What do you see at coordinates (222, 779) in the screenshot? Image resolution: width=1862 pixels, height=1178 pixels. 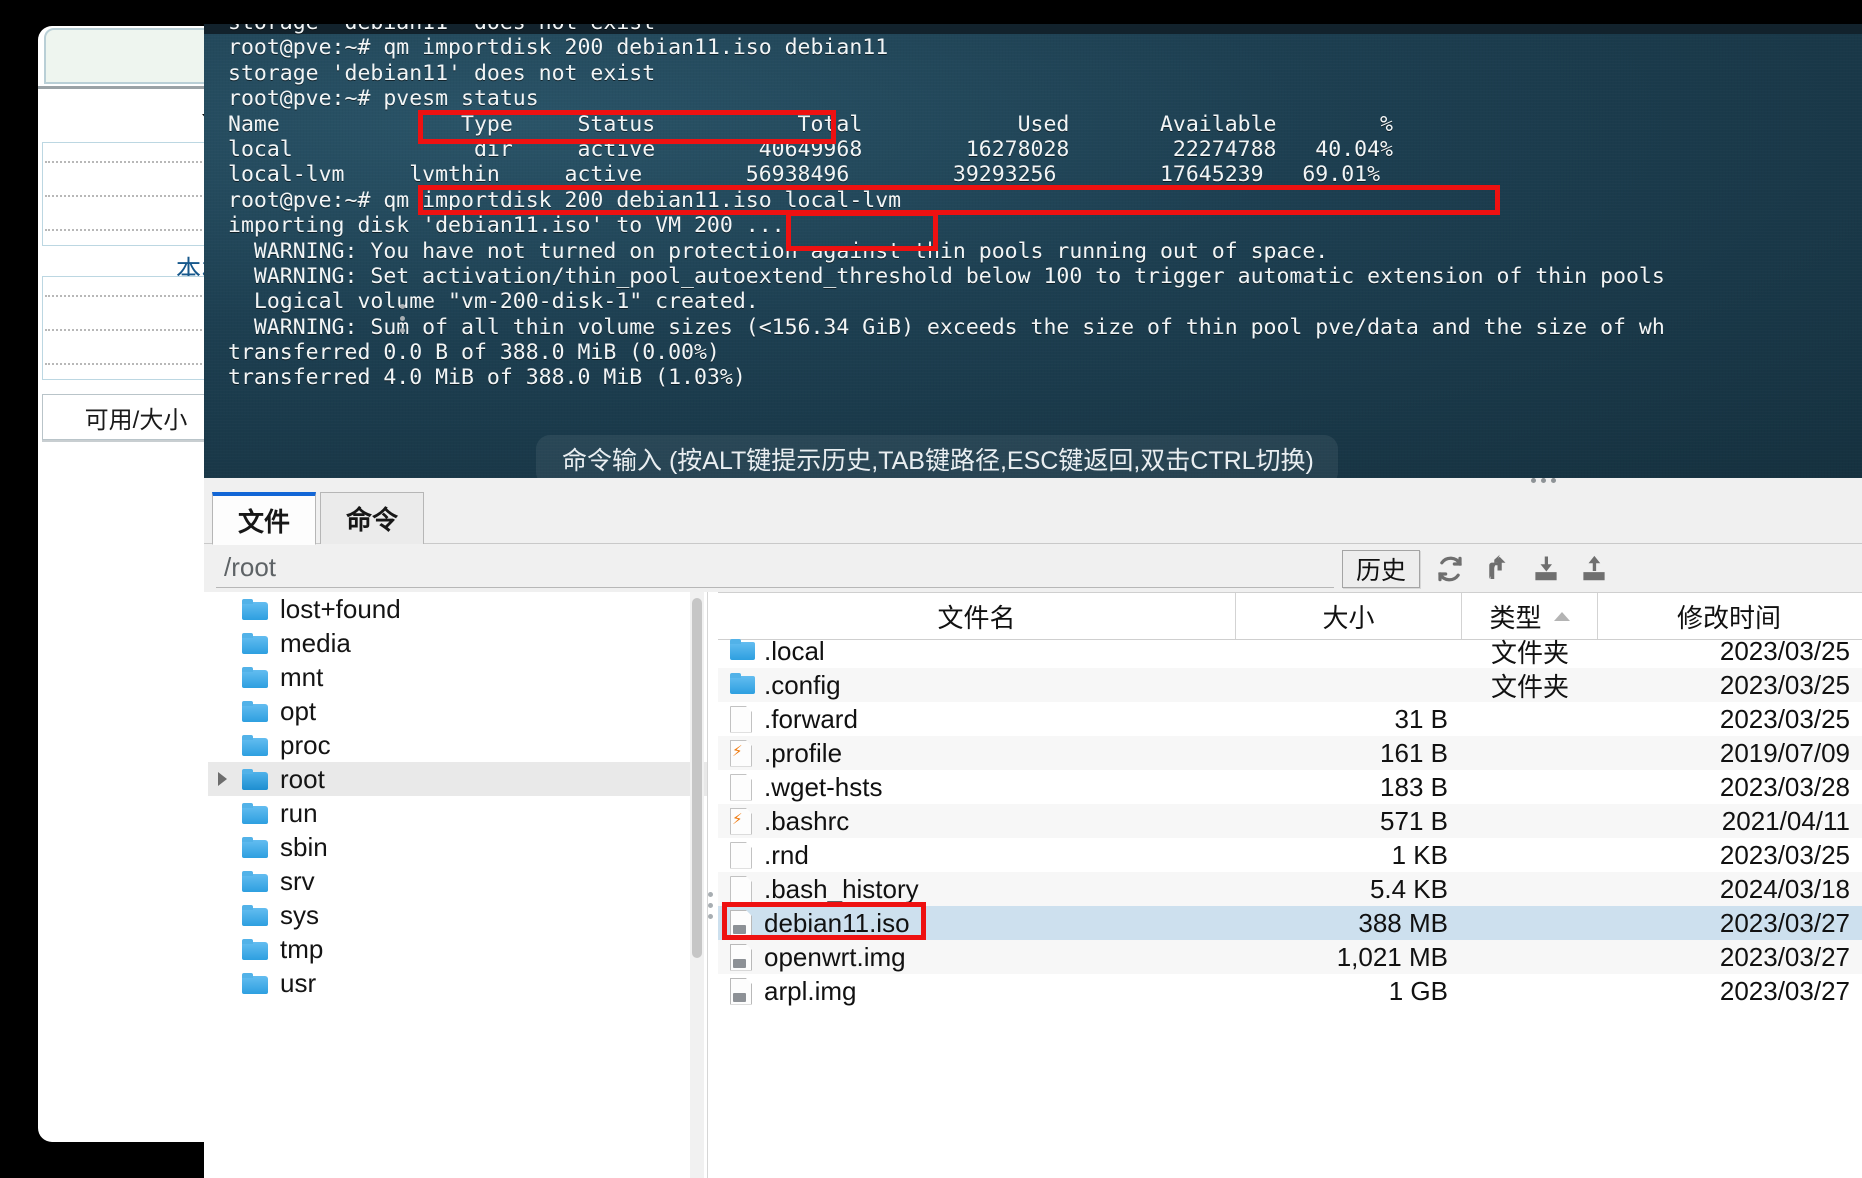 I see `chevron-right-icon` at bounding box center [222, 779].